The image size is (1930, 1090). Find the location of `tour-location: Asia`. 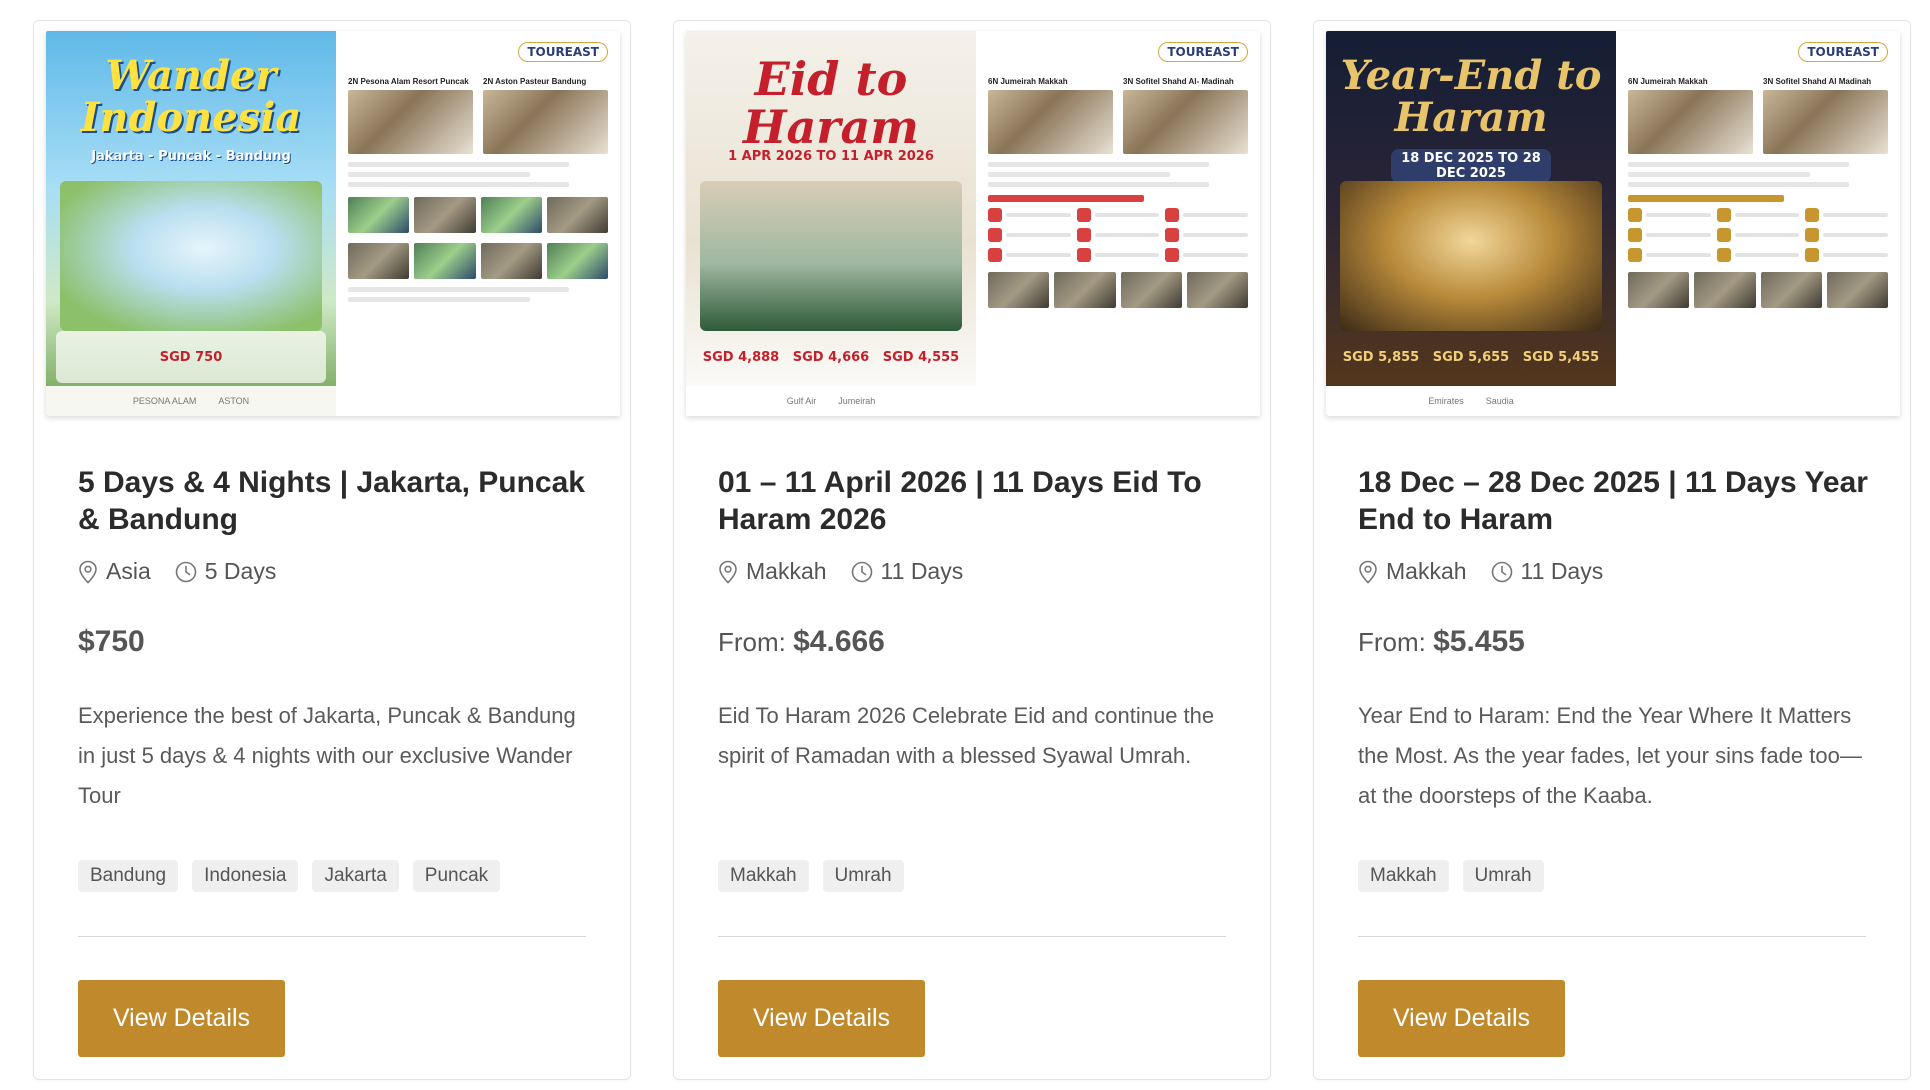

tour-location: Asia is located at coordinates (128, 571).